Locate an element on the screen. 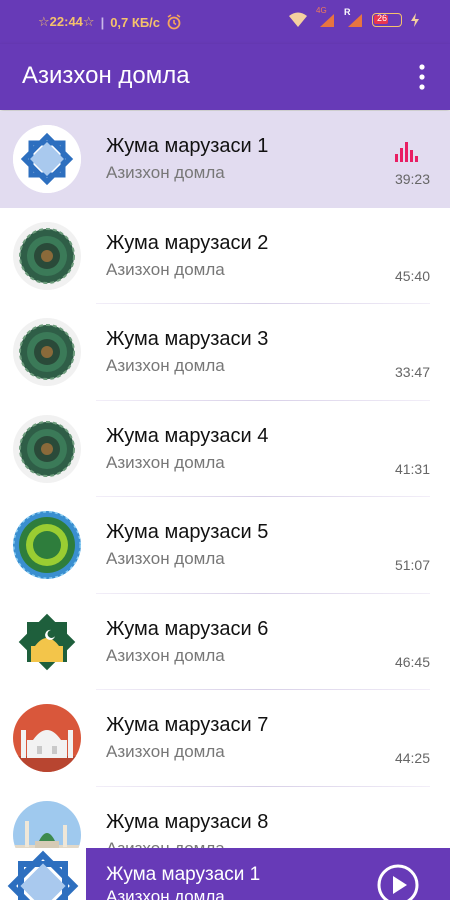  track-row-2: Жума марузаси 2 Азизхон домла 45:40 is located at coordinates (225, 256).